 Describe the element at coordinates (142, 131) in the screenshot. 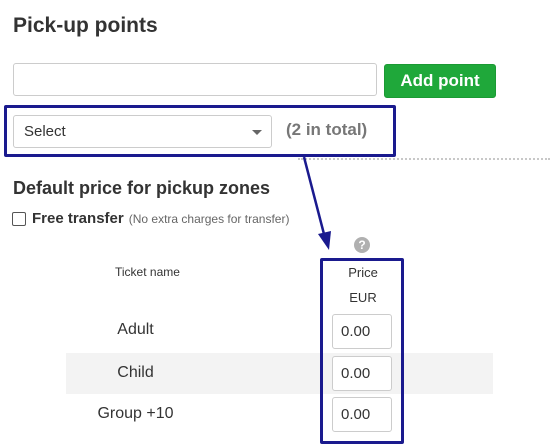

I see `pickup-points-select: Select` at that location.